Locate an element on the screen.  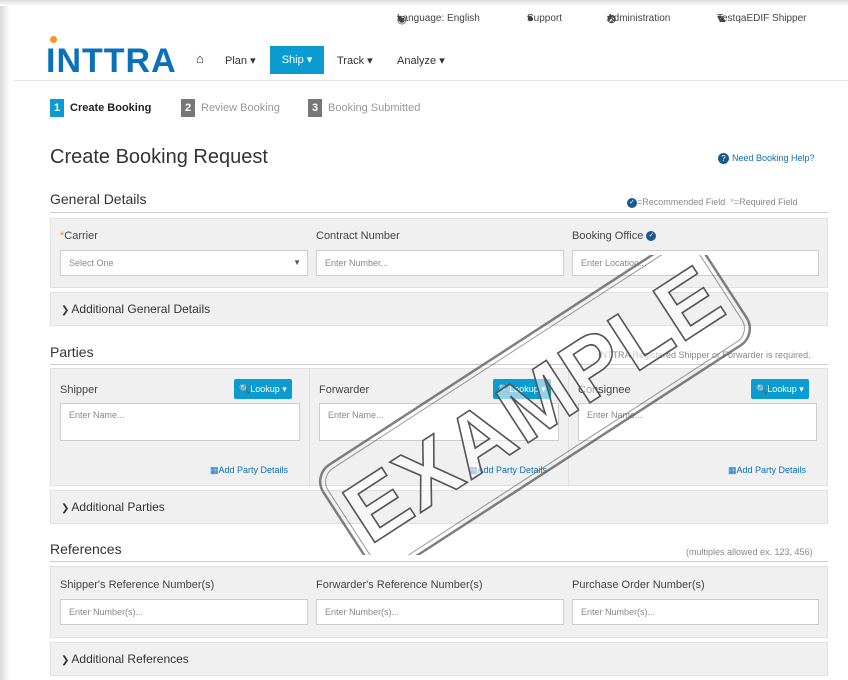
carrier-select: Select One ▼ is located at coordinates (184, 263).